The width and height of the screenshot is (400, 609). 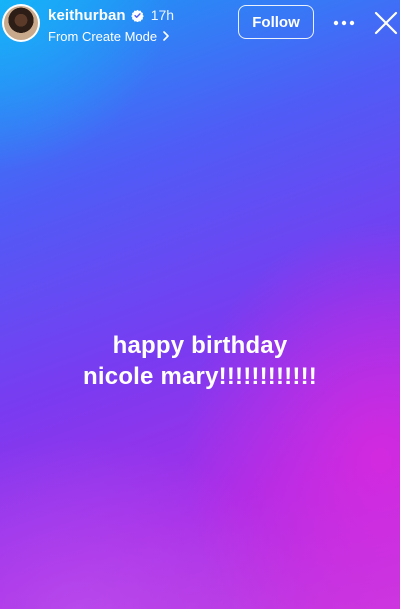 I want to click on timestamp: 17h, so click(x=162, y=15).